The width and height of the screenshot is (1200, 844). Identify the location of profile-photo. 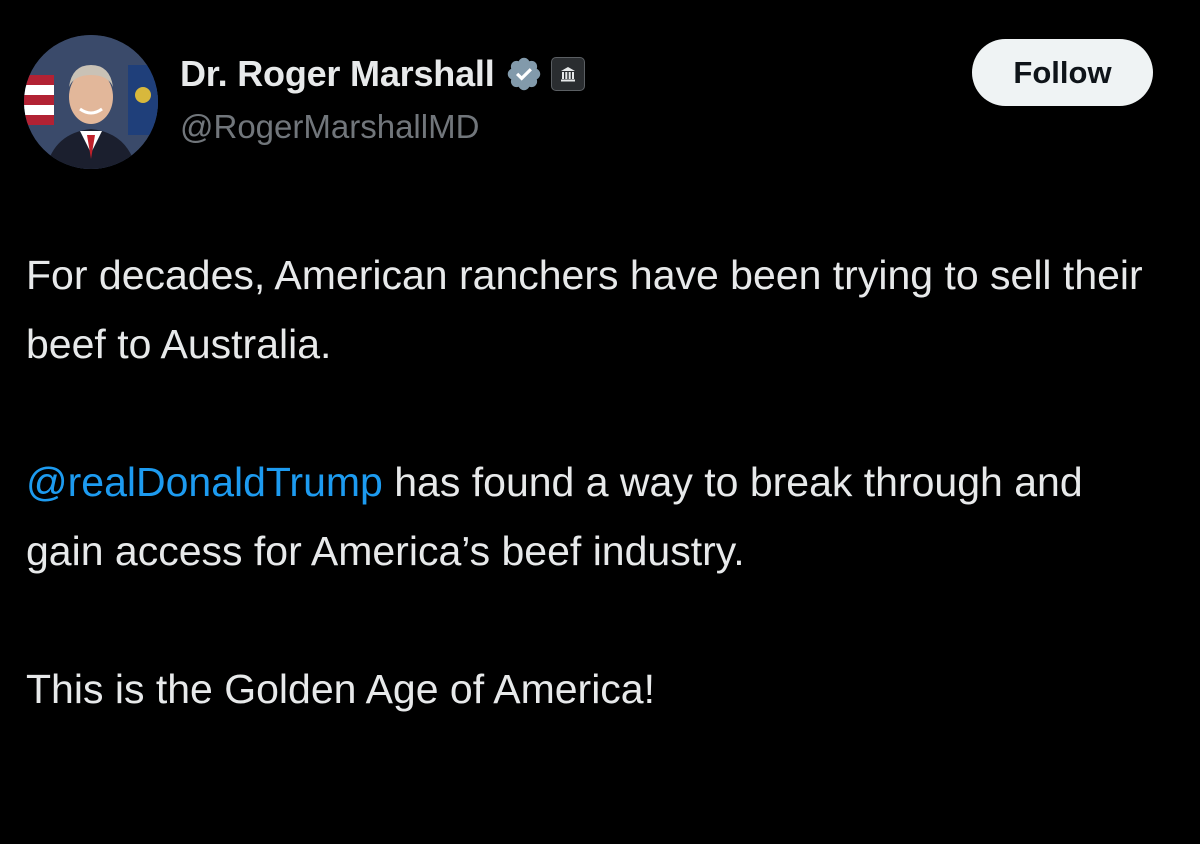
(91, 102).